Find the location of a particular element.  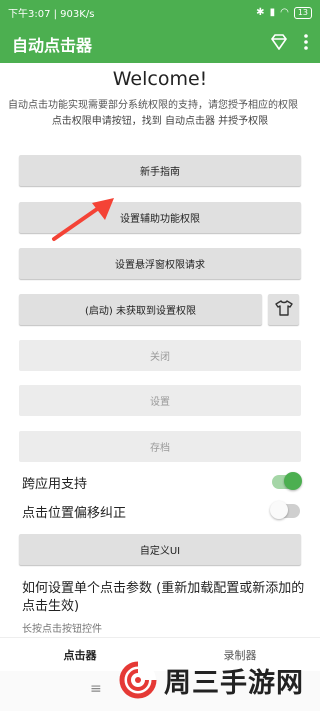

red-arrow-annotation is located at coordinates (83, 219).